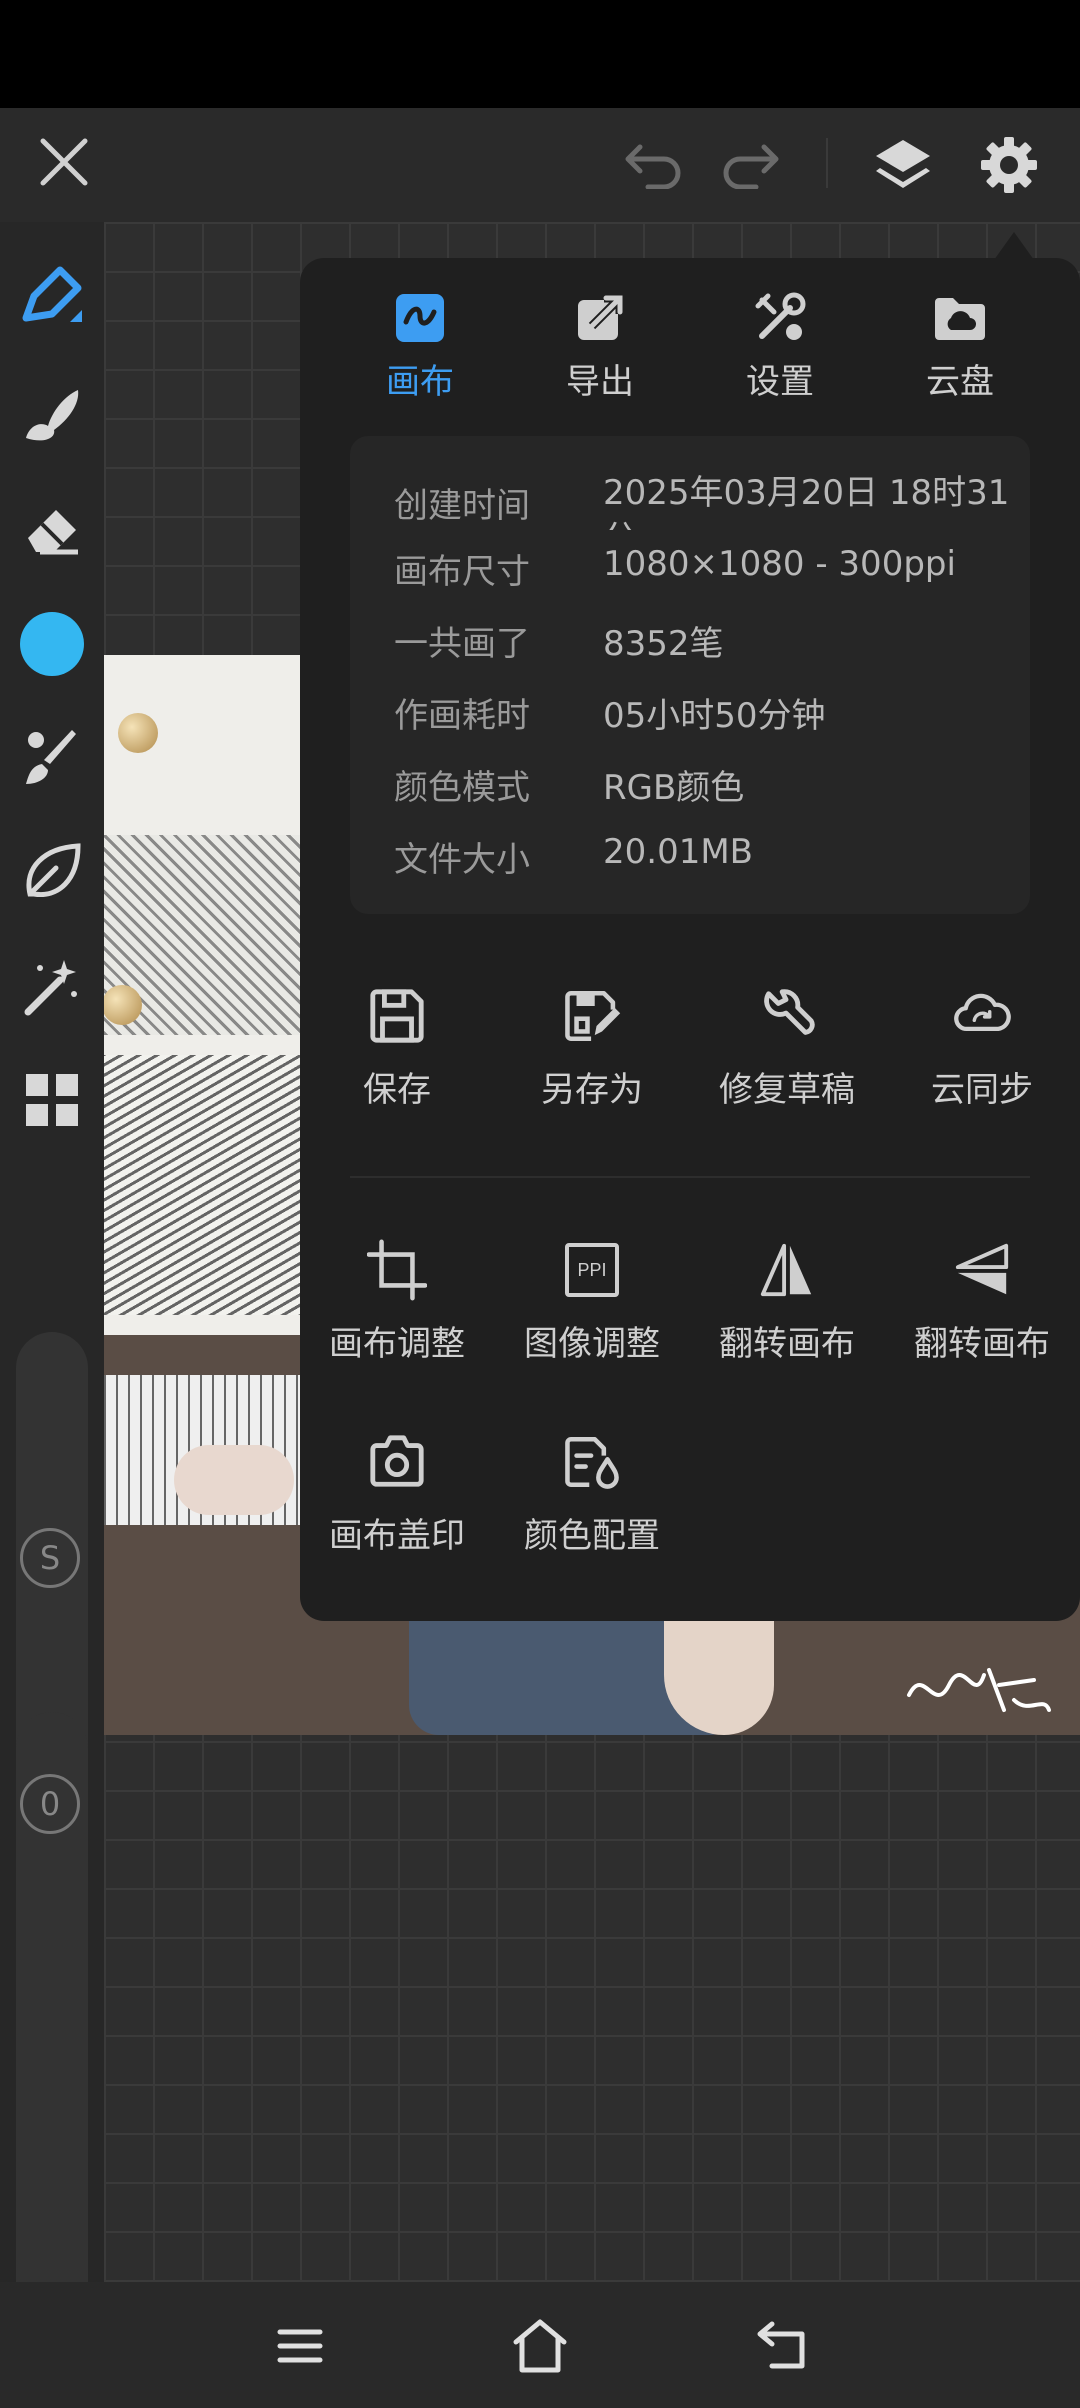  I want to click on paint-brush-icon, so click(52, 758).